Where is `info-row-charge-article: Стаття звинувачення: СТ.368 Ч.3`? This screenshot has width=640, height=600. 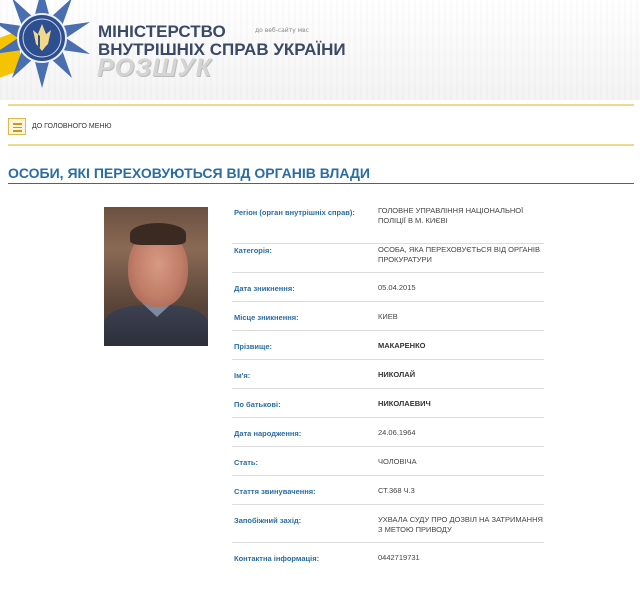
info-row-charge-article: Стаття звинувачення: СТ.368 Ч.3 is located at coordinates (388, 490).